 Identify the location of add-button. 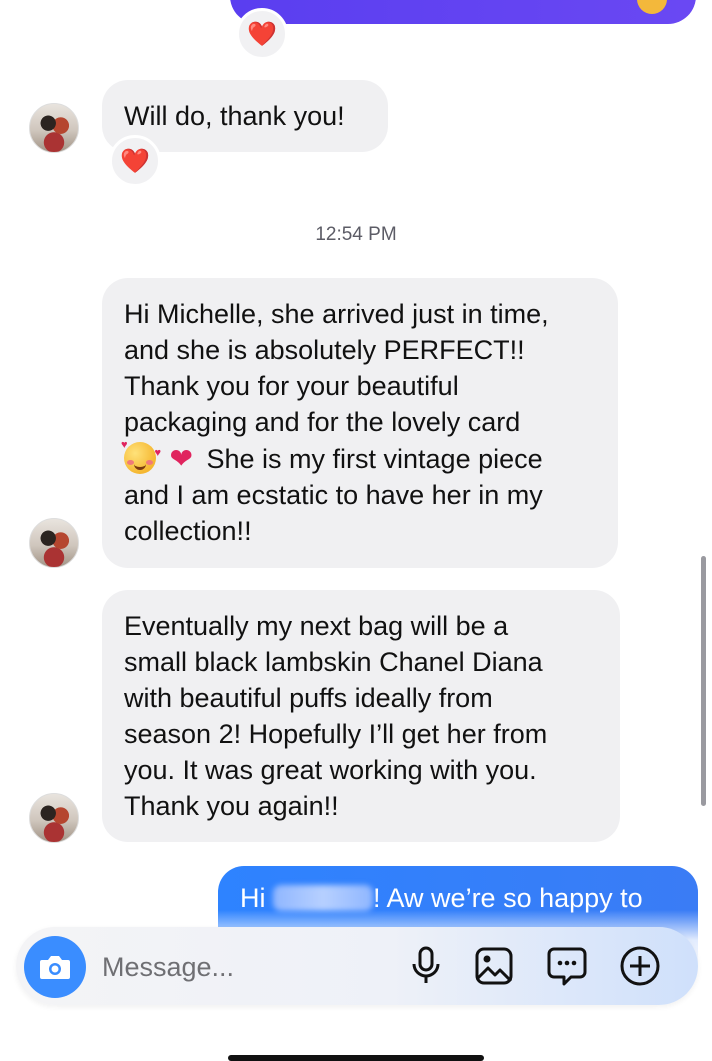
(640, 966).